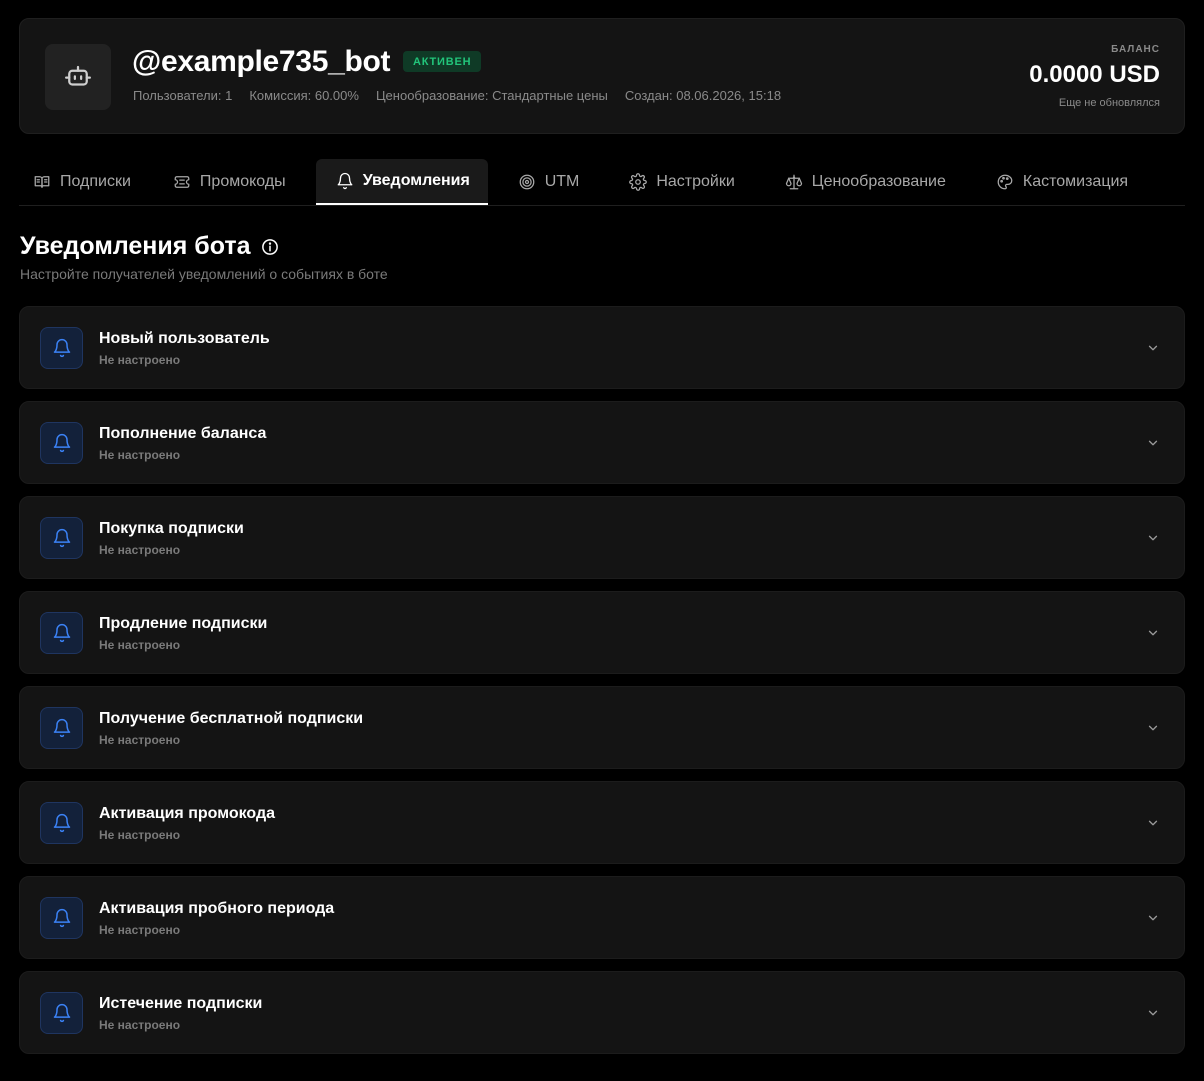 The height and width of the screenshot is (1081, 1204). I want to click on robot-icon, so click(78, 75).